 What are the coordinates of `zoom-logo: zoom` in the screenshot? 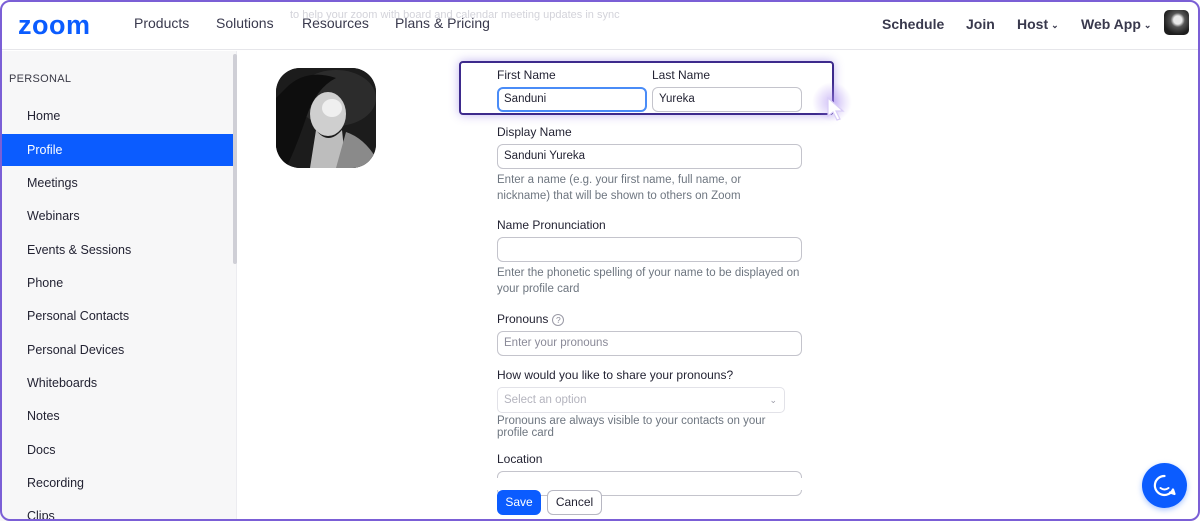 It's located at (54, 25).